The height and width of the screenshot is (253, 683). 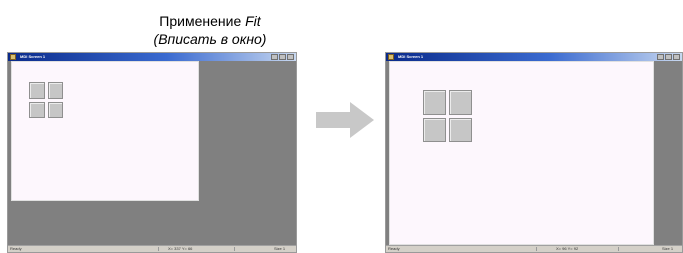 I want to click on status-bar: Ready X= 96 Y= 92 Size 1, so click(x=534, y=248).